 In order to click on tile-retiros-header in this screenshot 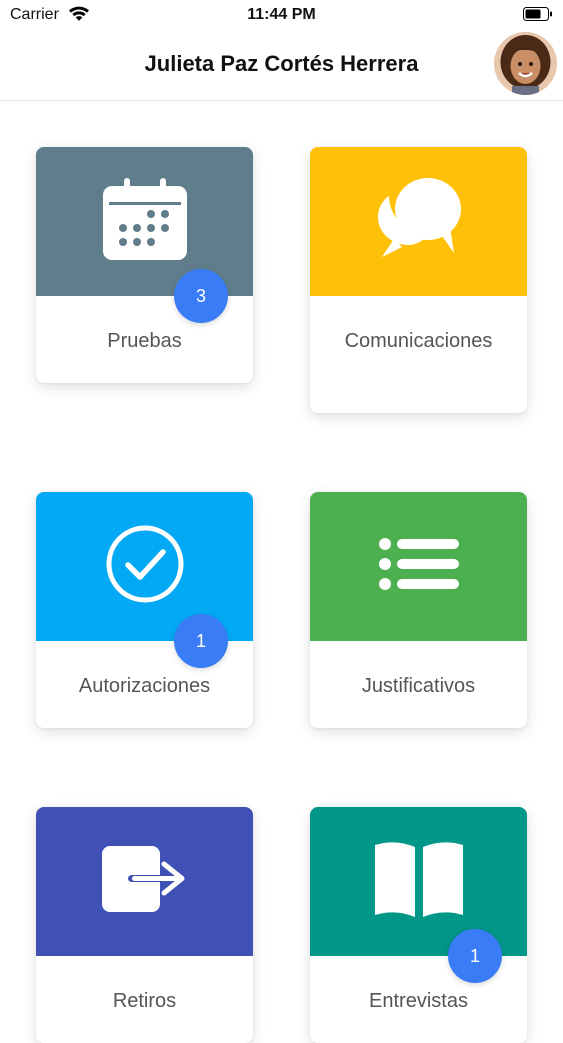, I will do `click(144, 881)`.